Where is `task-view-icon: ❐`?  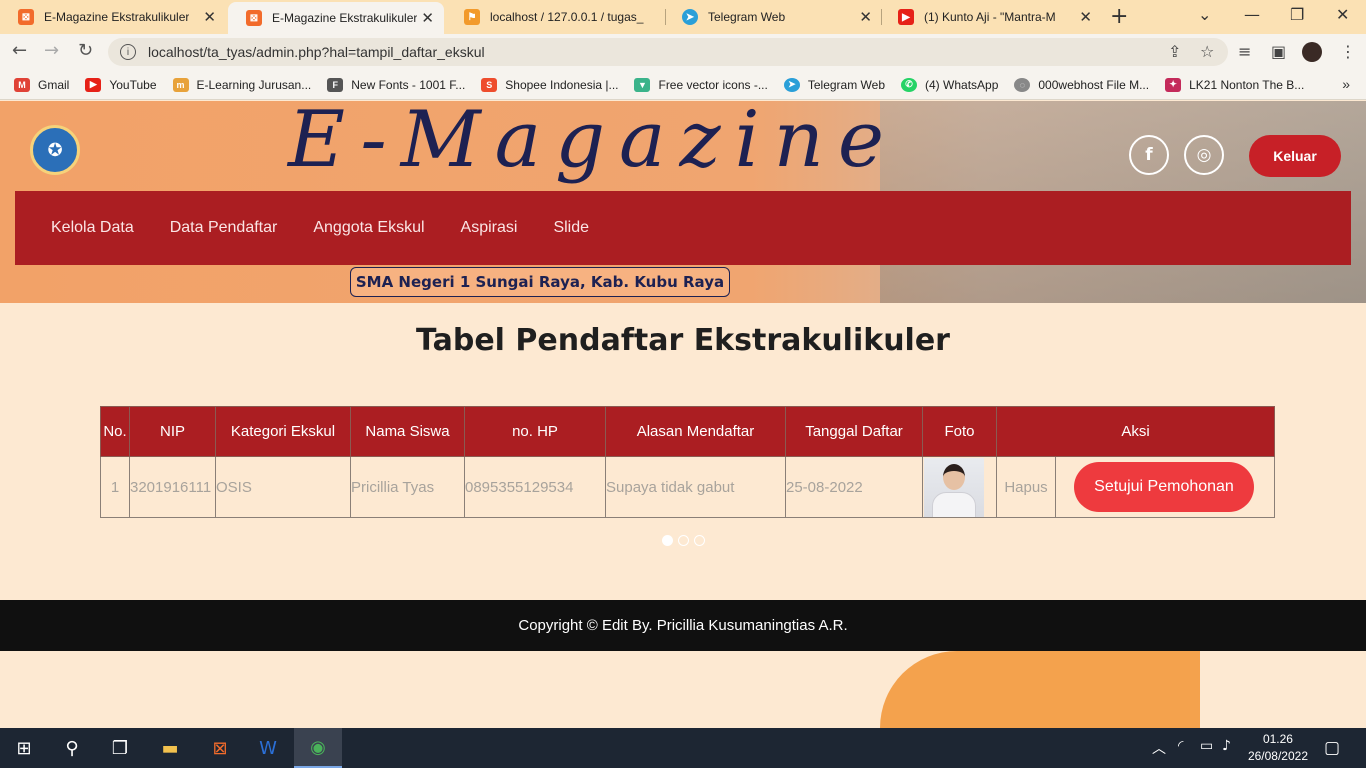
task-view-icon: ❐ is located at coordinates (120, 748).